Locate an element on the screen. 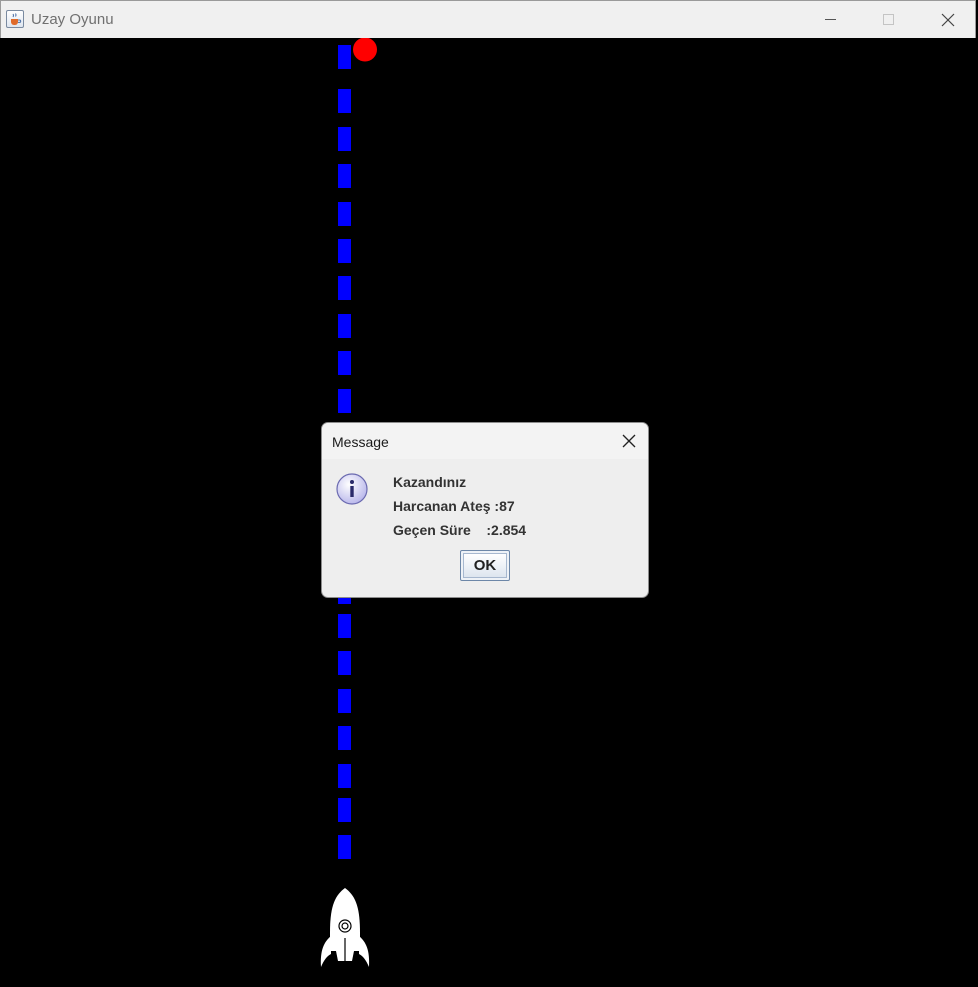 The width and height of the screenshot is (978, 987). minimize-icon is located at coordinates (830, 19).